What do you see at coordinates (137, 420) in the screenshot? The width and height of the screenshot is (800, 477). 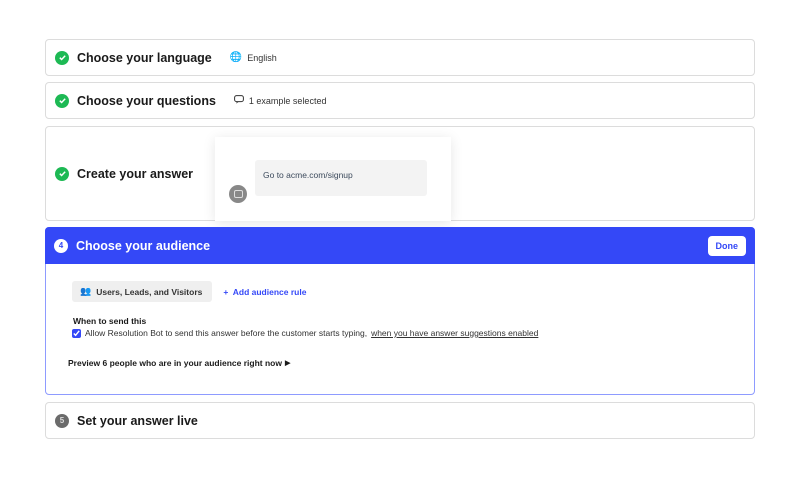 I see `step-title: Set your answer live` at bounding box center [137, 420].